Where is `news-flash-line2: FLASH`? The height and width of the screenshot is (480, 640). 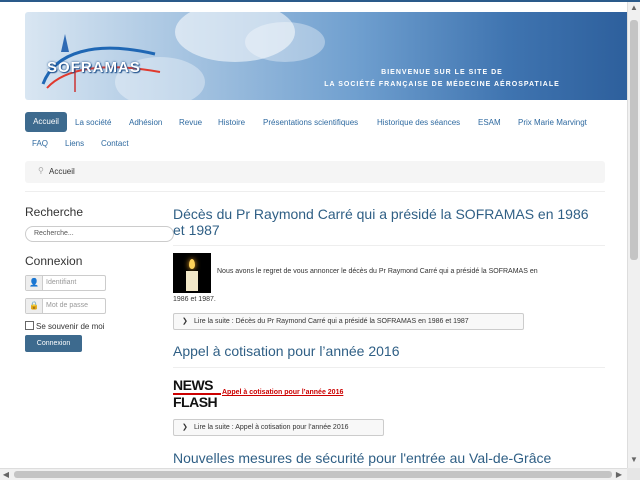
news-flash-line2: FLASH is located at coordinates (195, 402).